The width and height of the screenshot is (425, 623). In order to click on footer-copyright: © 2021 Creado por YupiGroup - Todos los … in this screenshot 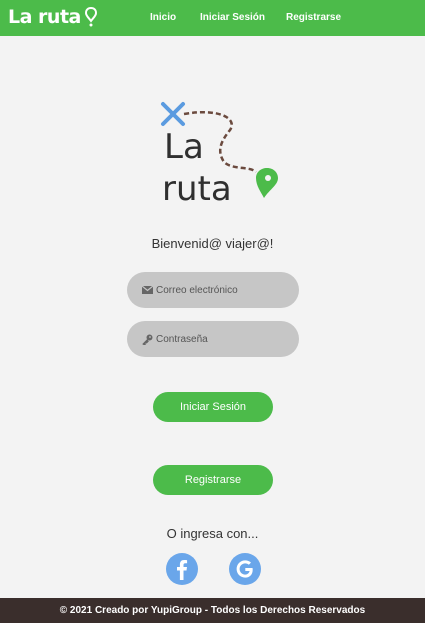, I will do `click(212, 610)`.